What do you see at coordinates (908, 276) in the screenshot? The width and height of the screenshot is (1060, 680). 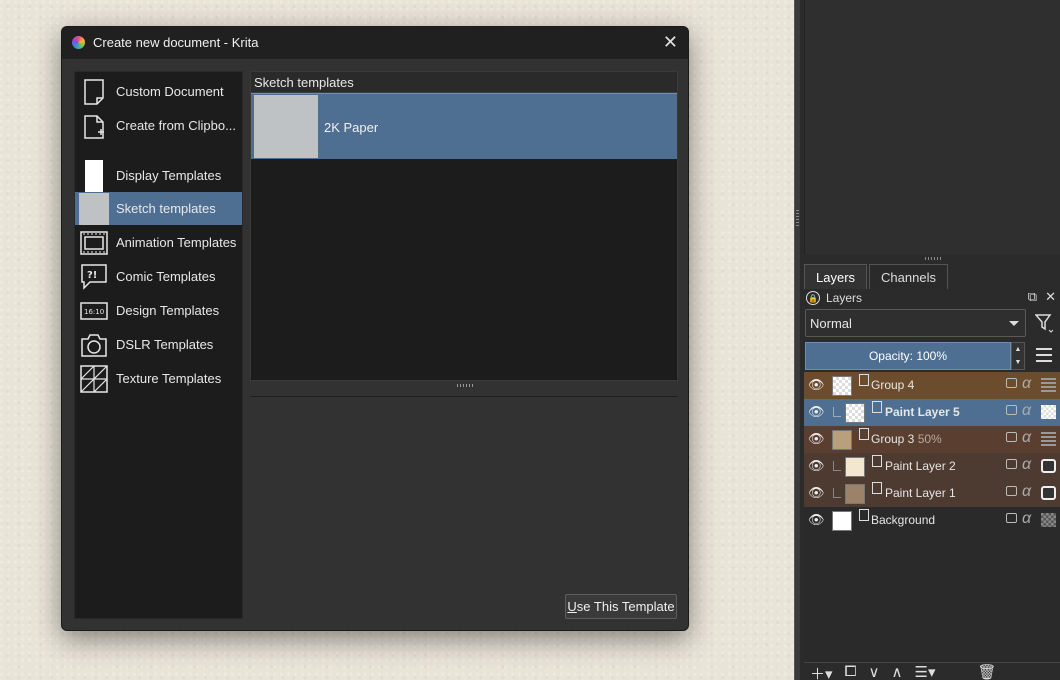 I see `tab-channels: Channels` at bounding box center [908, 276].